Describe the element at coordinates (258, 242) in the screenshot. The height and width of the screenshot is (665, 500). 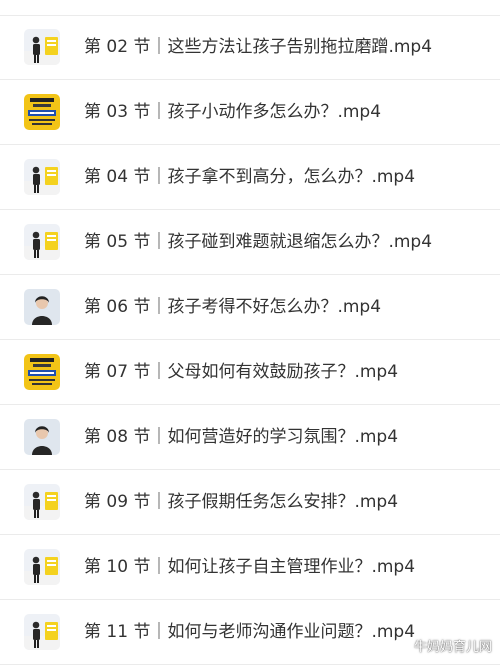
I see `lesson-title: 第 05 节｜孩子碰到难题就退缩怎么办？.mp4` at that location.